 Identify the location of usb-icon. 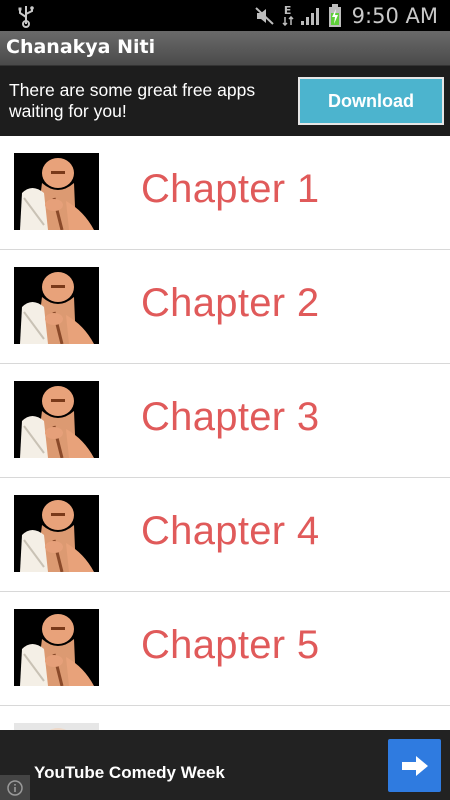
(26, 17).